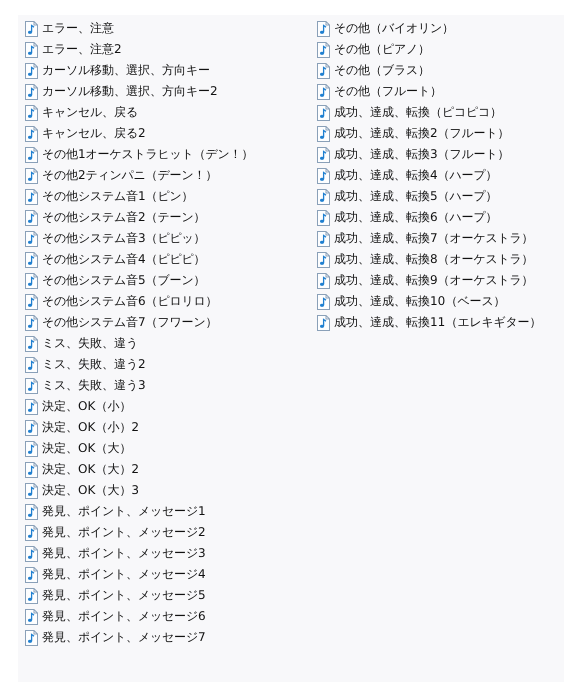 The image size is (564, 682). I want to click on audio-file-item: 成功、達成、転換8（オーケストラ）, so click(437, 259).